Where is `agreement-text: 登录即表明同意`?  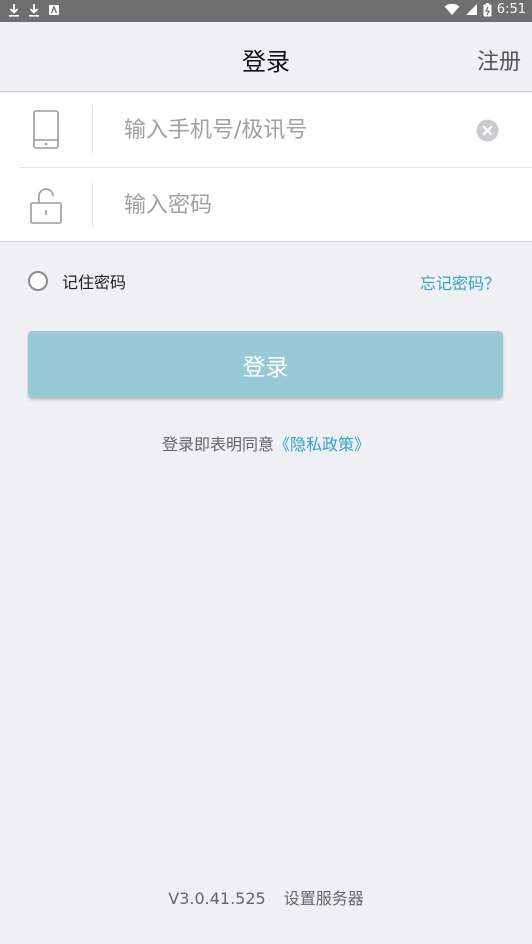 agreement-text: 登录即表明同意 is located at coordinates (217, 444).